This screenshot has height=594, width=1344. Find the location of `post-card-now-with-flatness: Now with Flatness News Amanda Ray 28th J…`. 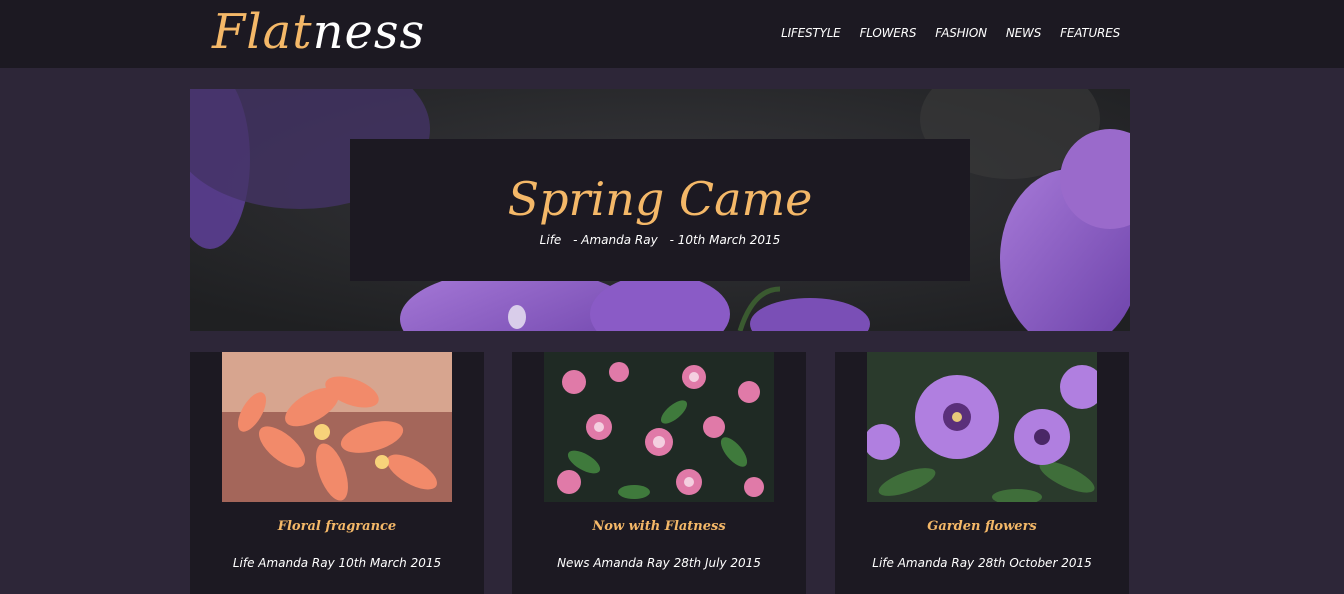

post-card-now-with-flatness: Now with Flatness News Amanda Ray 28th J… is located at coordinates (659, 473).